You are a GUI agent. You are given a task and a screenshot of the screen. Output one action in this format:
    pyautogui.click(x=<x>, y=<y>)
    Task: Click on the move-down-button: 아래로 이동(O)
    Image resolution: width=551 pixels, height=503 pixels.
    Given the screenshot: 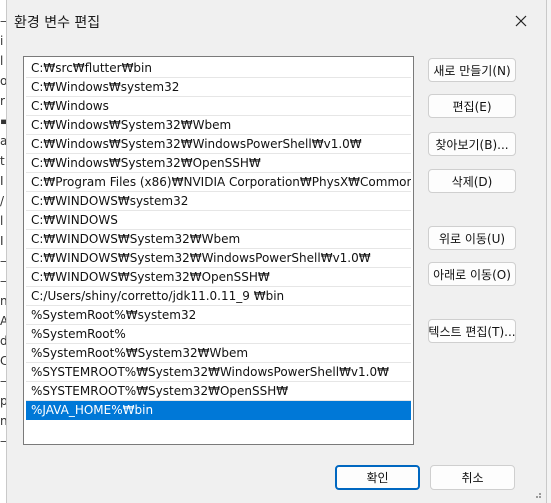 What is the action you would take?
    pyautogui.click(x=472, y=274)
    